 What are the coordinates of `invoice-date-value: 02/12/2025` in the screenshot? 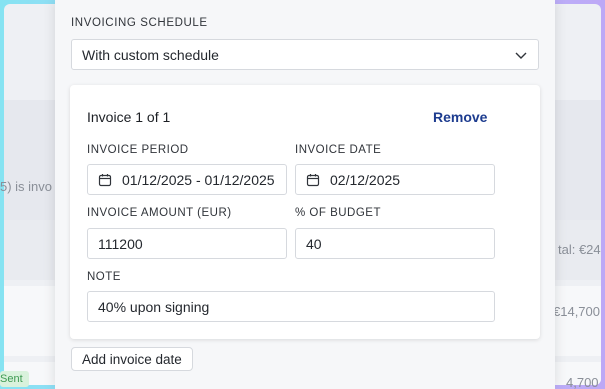 It's located at (365, 179).